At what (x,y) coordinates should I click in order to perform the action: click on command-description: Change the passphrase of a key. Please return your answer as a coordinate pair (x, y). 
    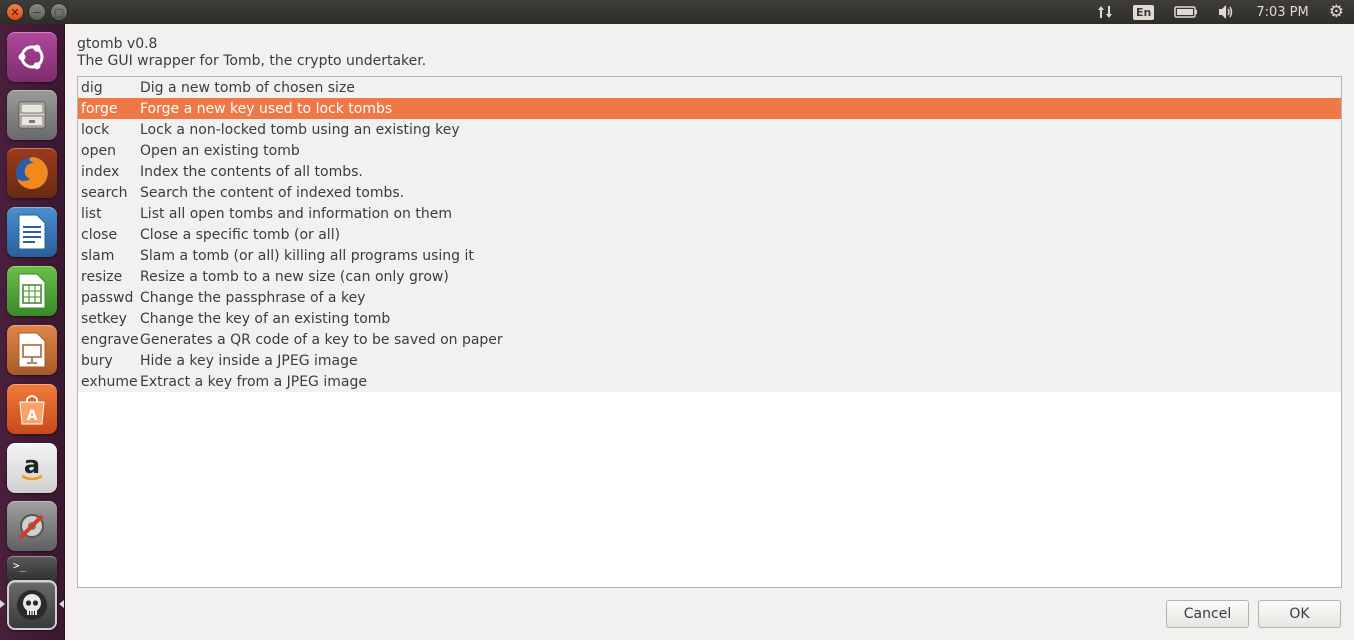
    Looking at the image, I should click on (253, 297).